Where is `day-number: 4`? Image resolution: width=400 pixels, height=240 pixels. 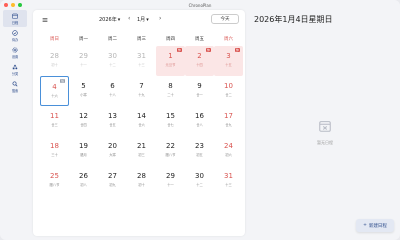
day-number: 4 is located at coordinates (54, 87).